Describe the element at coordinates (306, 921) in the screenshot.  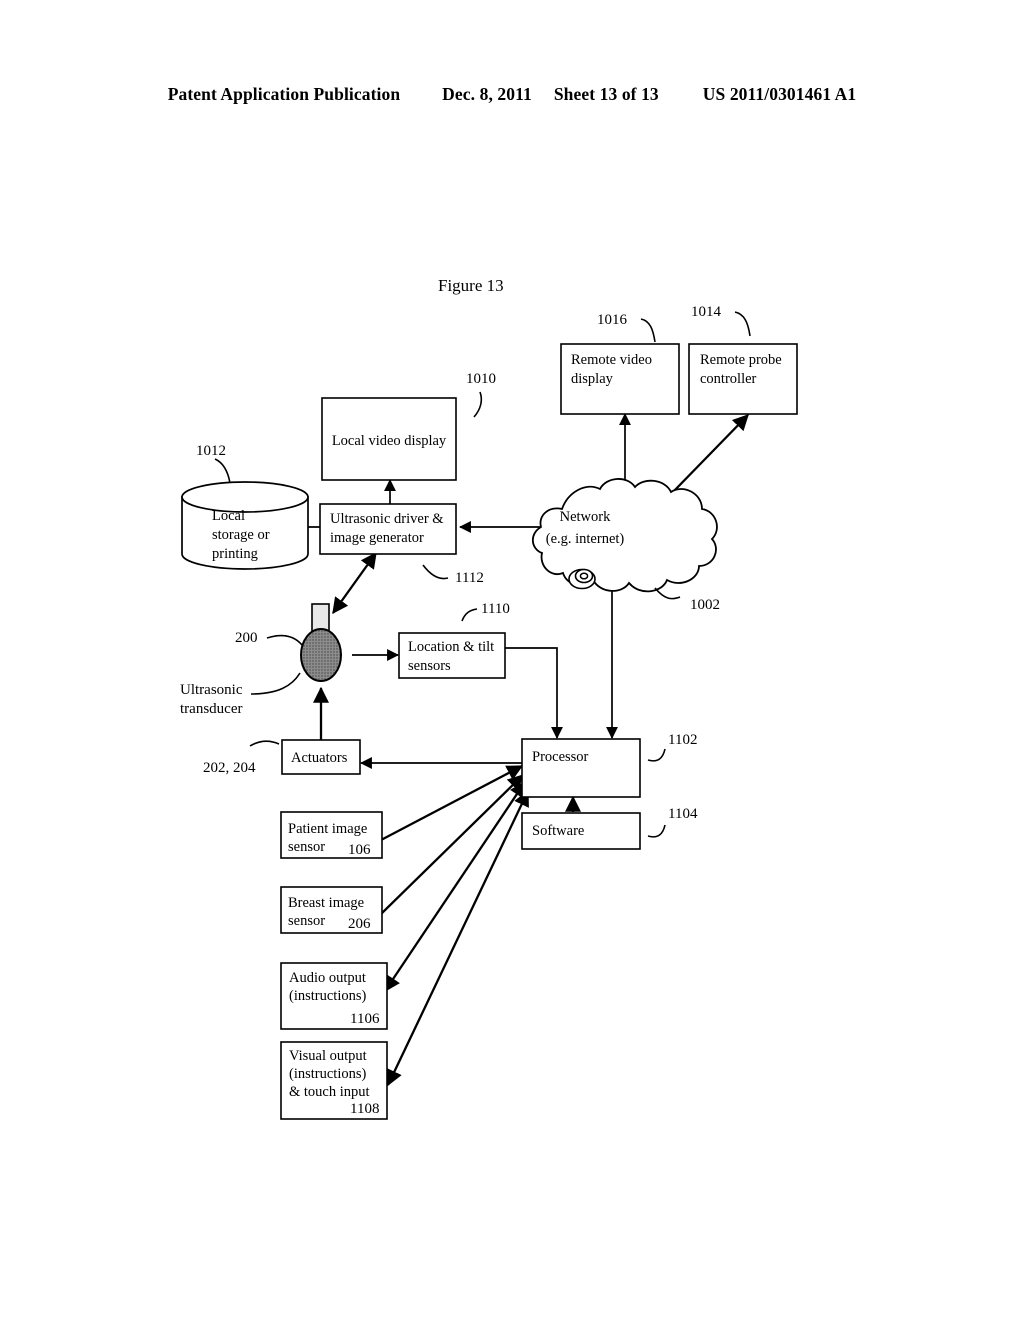
I see `breast-image-sensor-label-line2: sensor` at that location.